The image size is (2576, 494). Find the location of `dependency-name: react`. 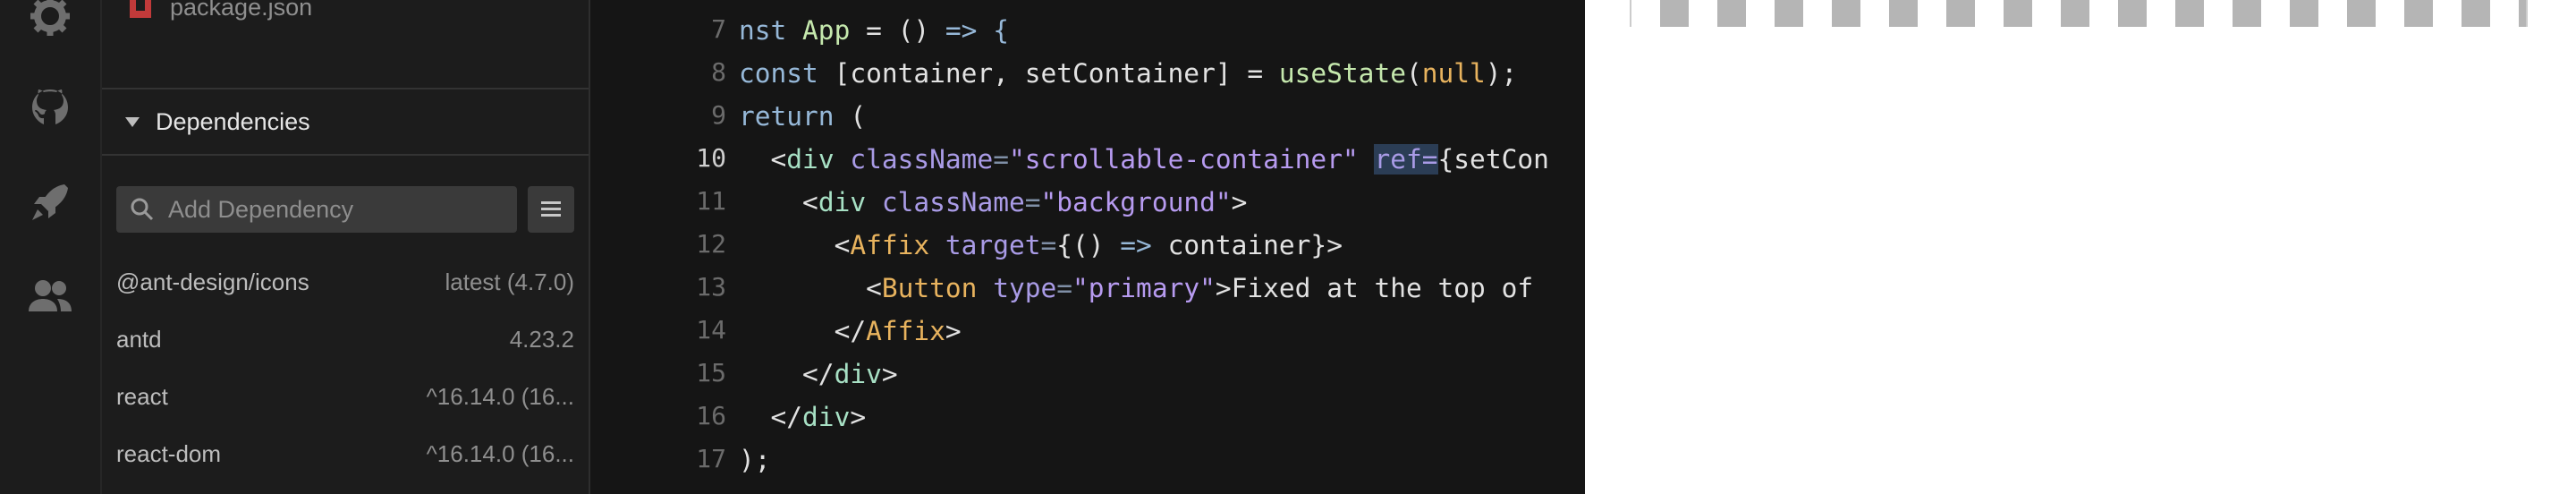

dependency-name: react is located at coordinates (142, 396).